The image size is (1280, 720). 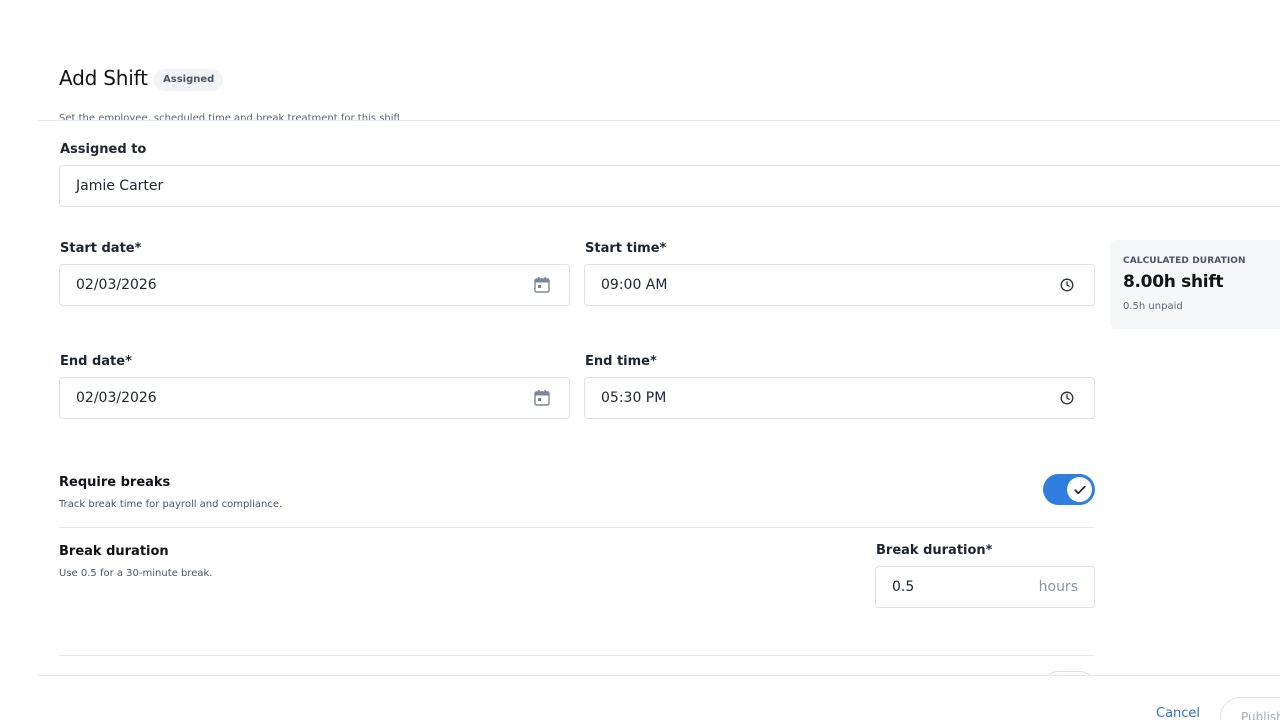 What do you see at coordinates (903, 587) in the screenshot?
I see `break-duration-value: 0.5` at bounding box center [903, 587].